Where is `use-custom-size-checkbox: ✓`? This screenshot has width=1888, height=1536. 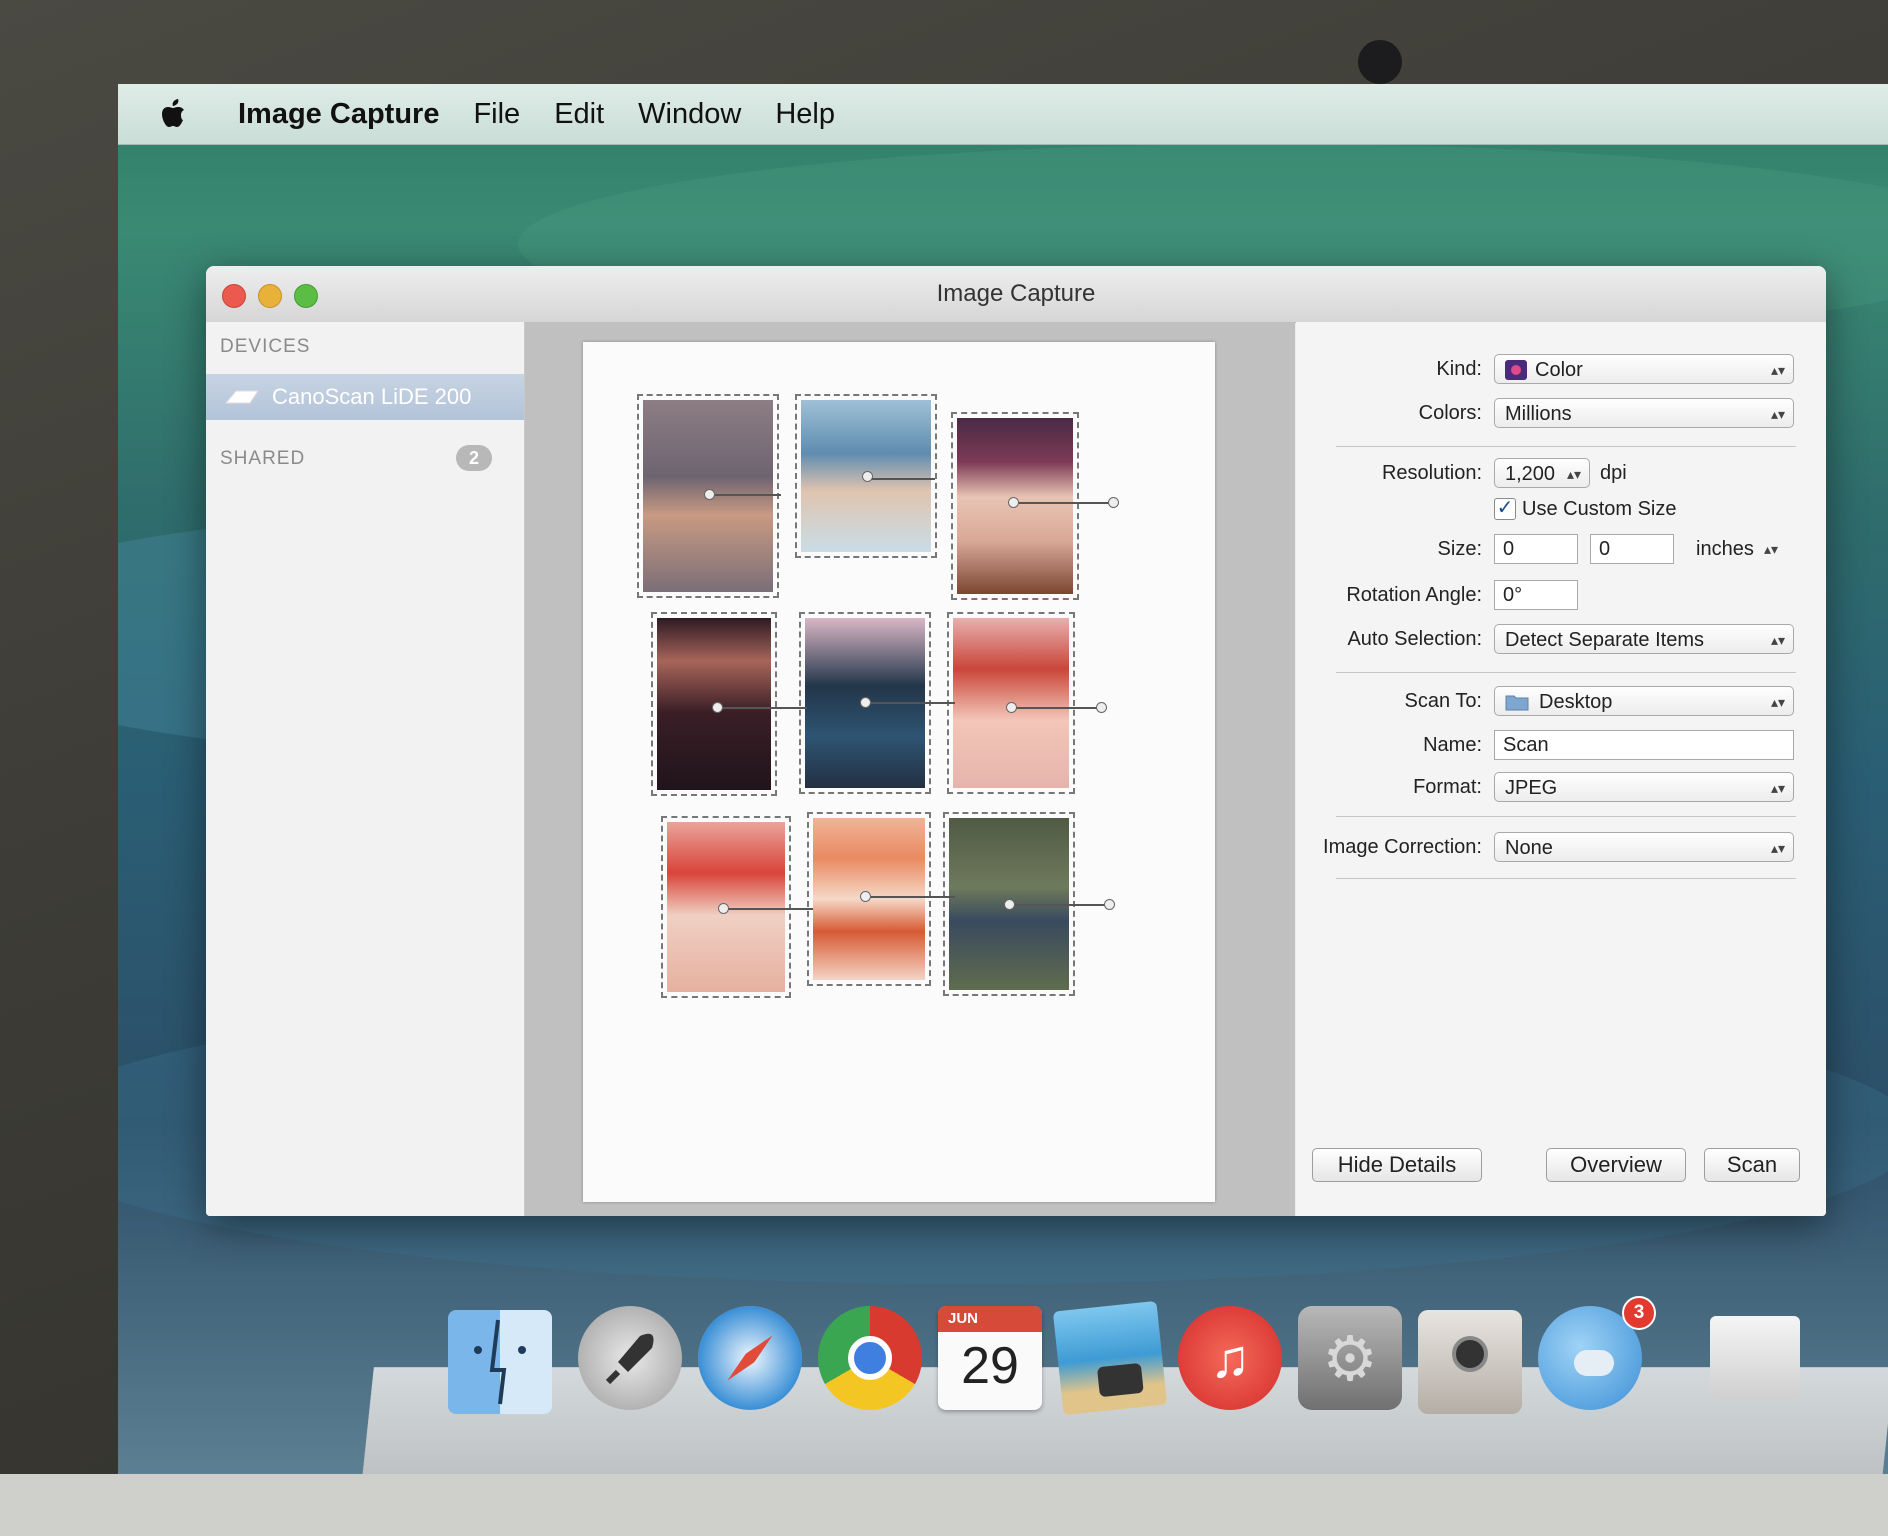
use-custom-size-checkbox: ✓ is located at coordinates (1505, 509).